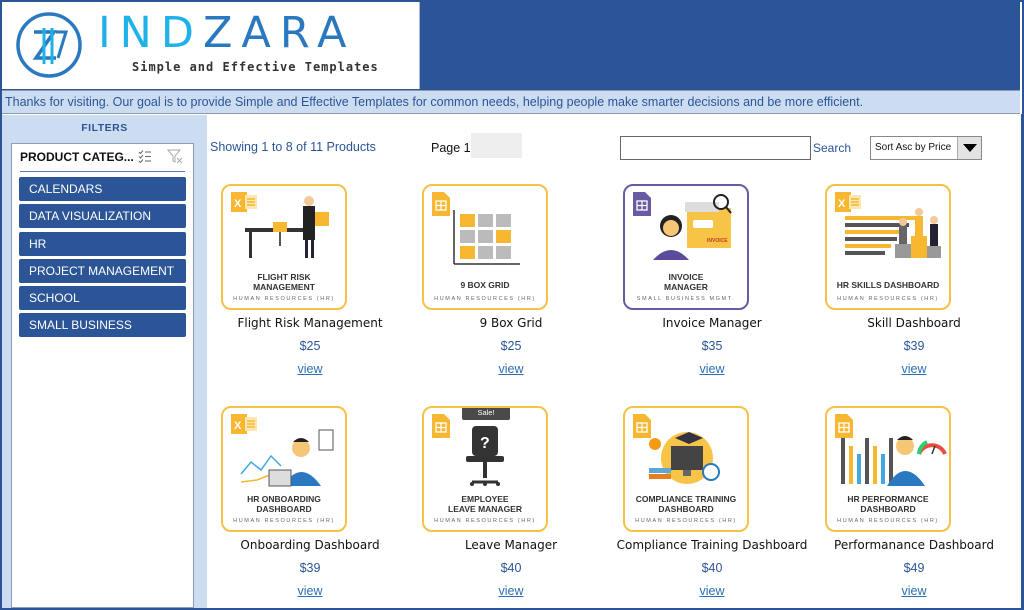 This screenshot has height=610, width=1024. I want to click on product-price: $35, so click(712, 346).